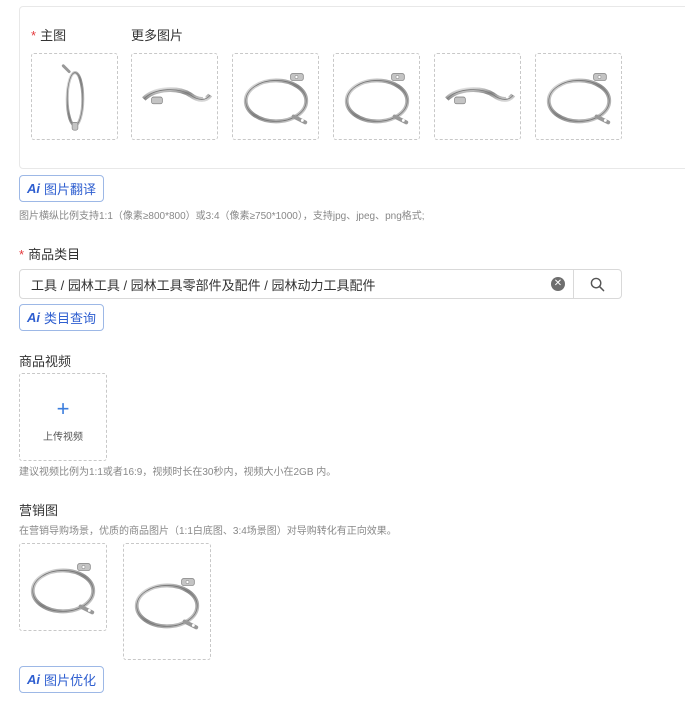  Describe the element at coordinates (50, 254) in the screenshot. I see `category-label: * 商品类目` at that location.